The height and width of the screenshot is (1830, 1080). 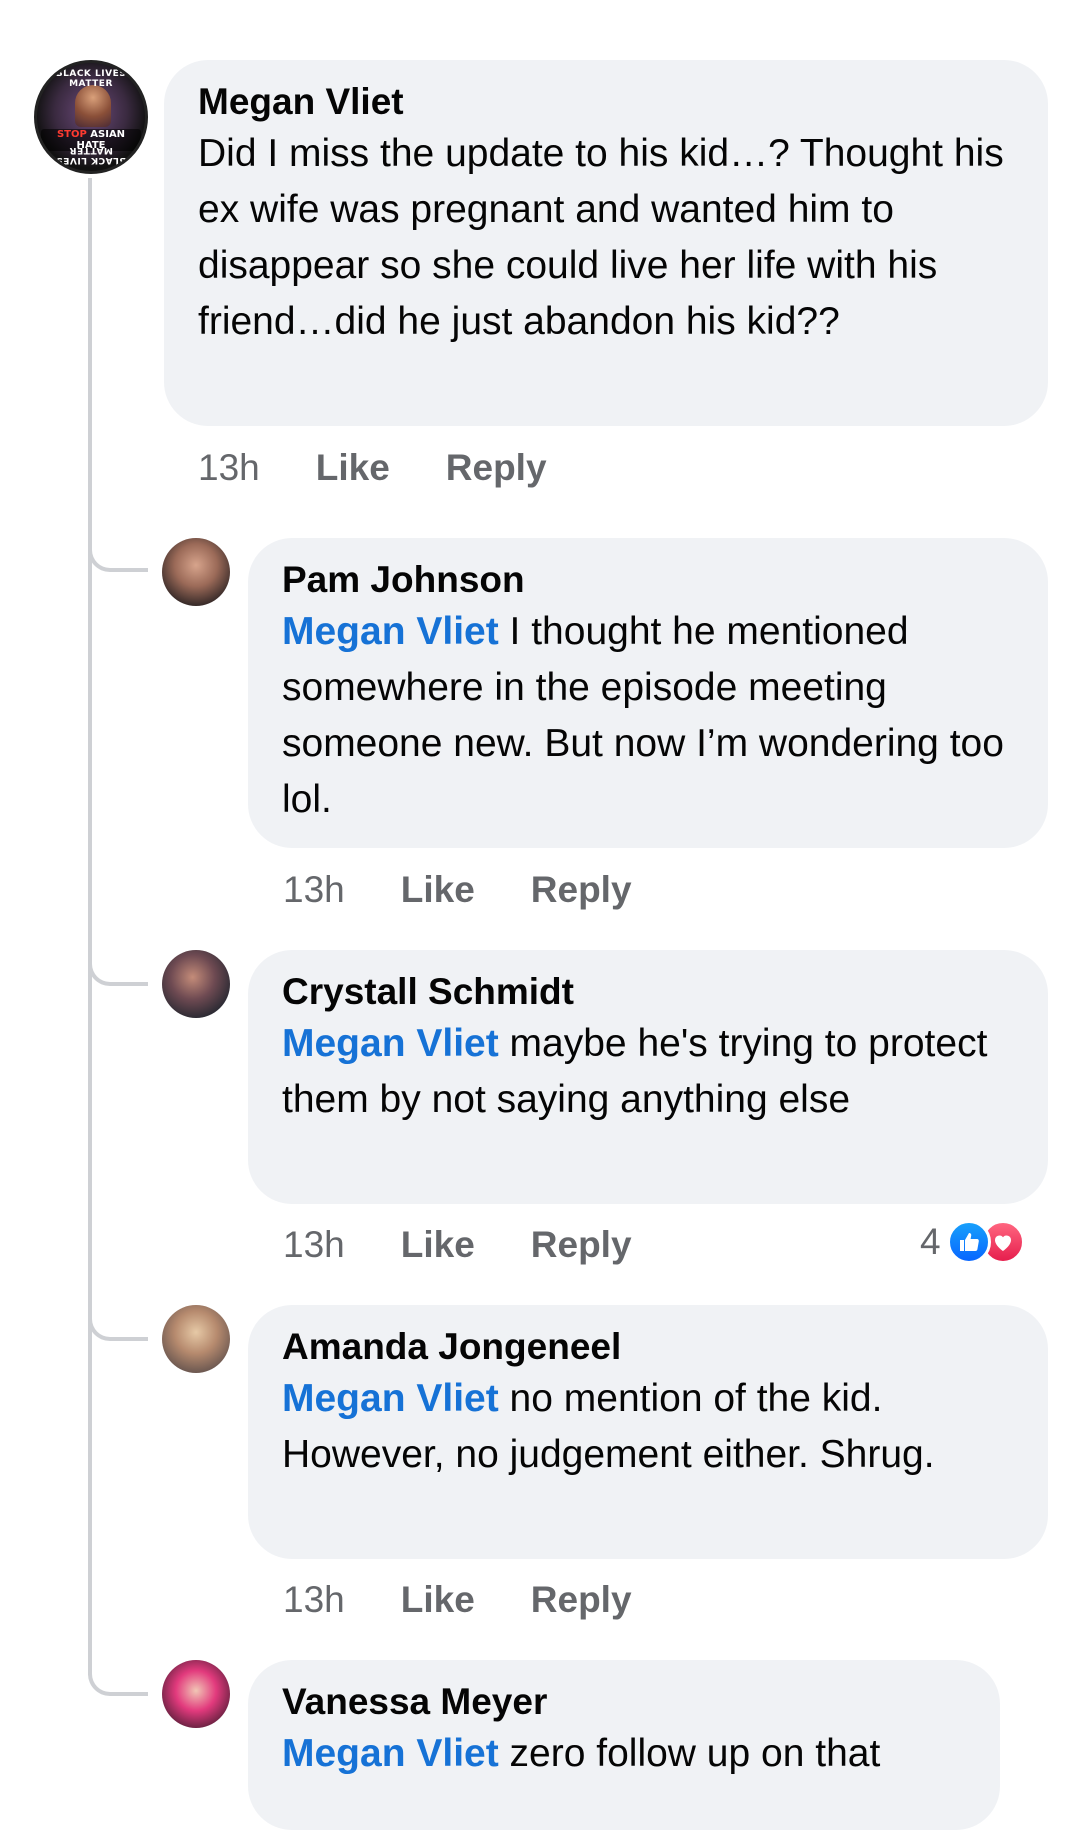 I want to click on reply-author: Amanda Jongeneel, so click(x=648, y=1347).